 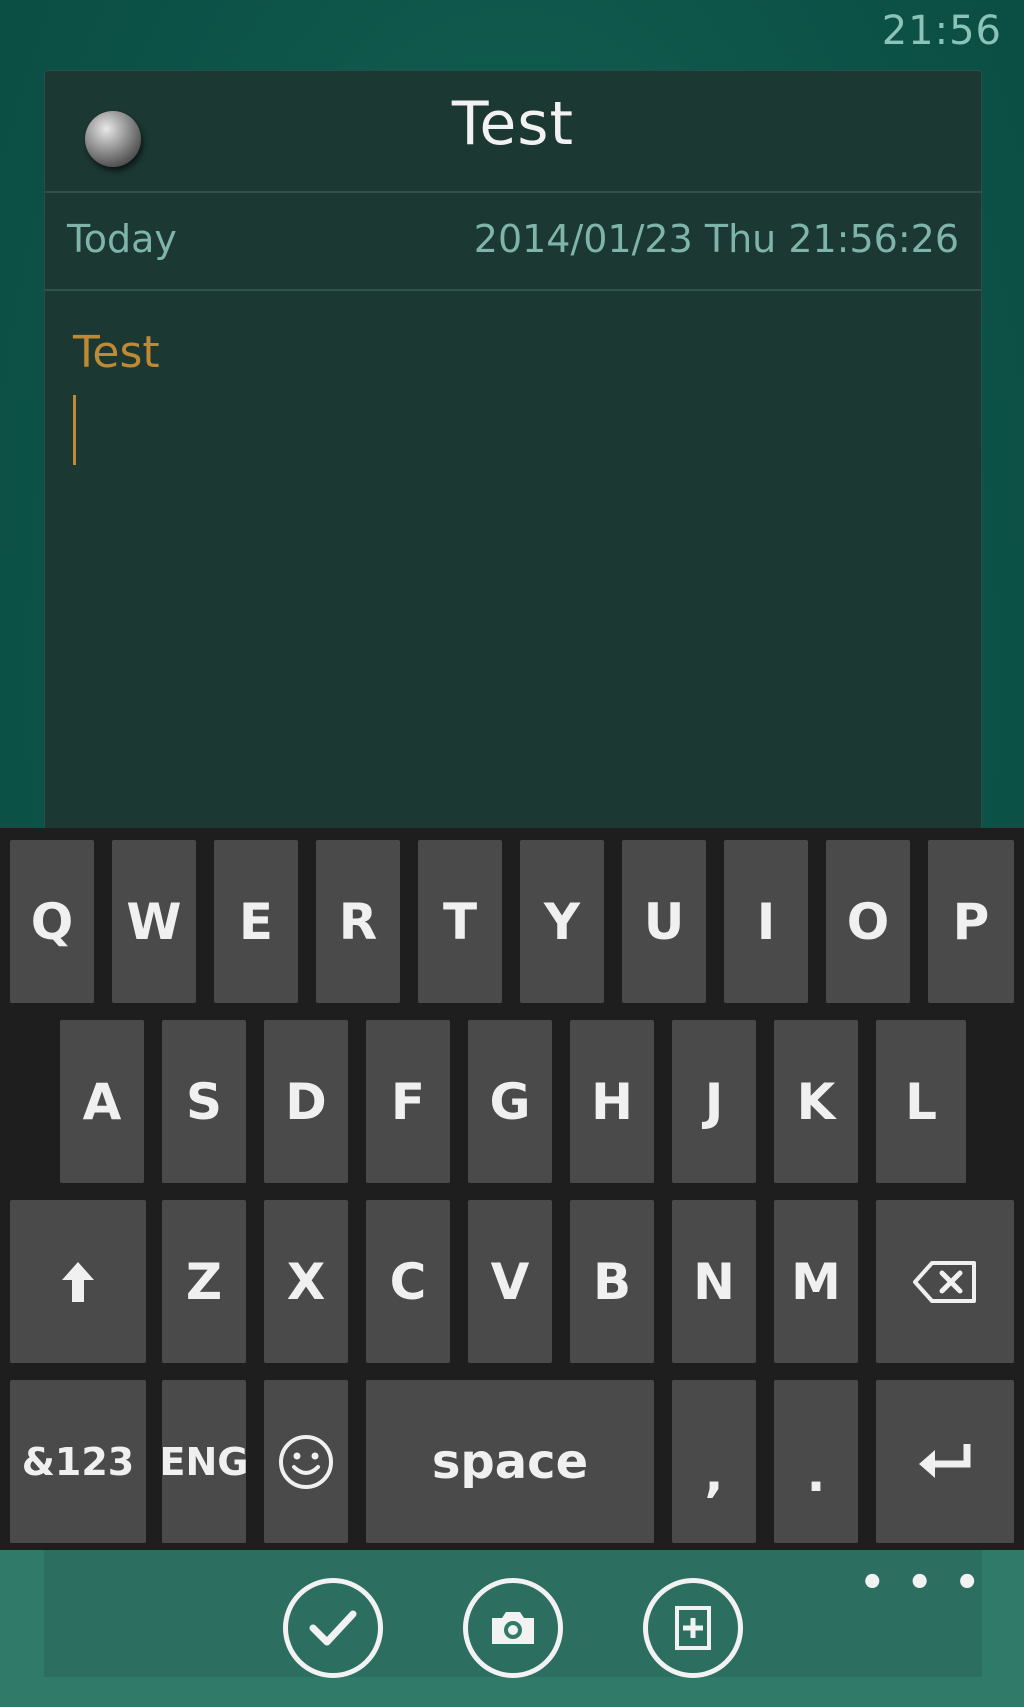 I want to click on date-row: Today 2014/01/23 Thu 21:56:26, so click(x=513, y=243).